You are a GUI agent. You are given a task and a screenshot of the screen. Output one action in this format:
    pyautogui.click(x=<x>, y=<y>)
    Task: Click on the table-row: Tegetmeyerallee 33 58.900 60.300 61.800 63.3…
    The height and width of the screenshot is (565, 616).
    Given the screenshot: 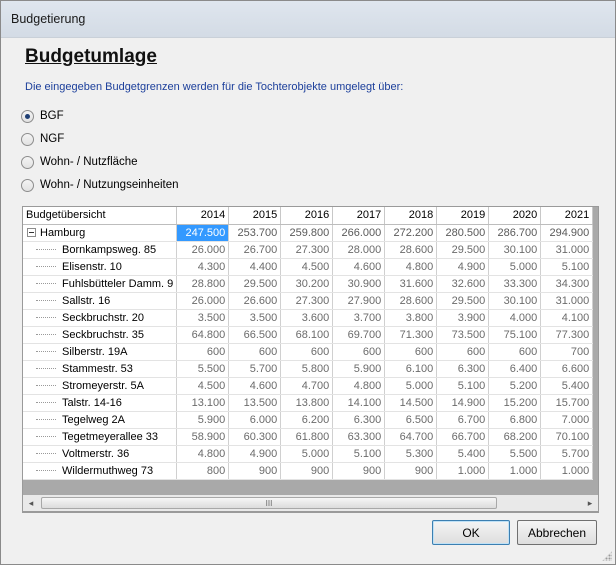 What is the action you would take?
    pyautogui.click(x=308, y=437)
    